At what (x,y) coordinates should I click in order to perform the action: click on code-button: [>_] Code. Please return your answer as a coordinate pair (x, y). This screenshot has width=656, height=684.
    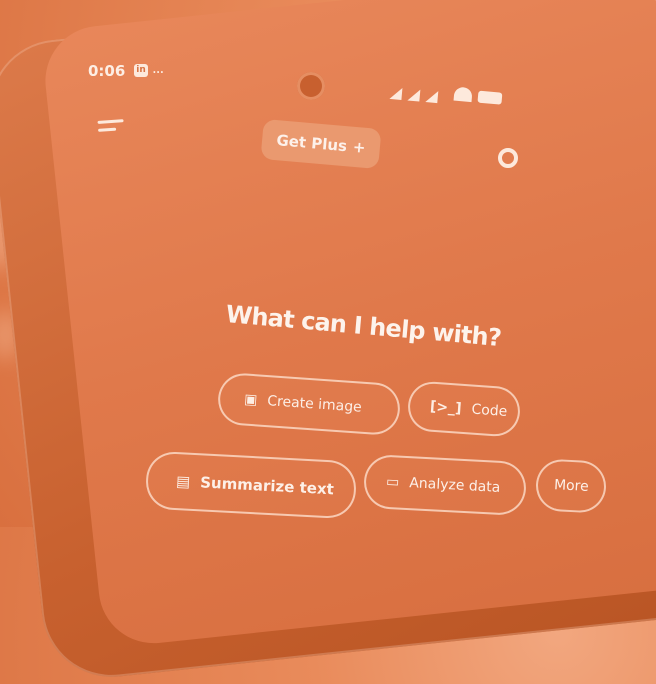
    Looking at the image, I should click on (464, 409).